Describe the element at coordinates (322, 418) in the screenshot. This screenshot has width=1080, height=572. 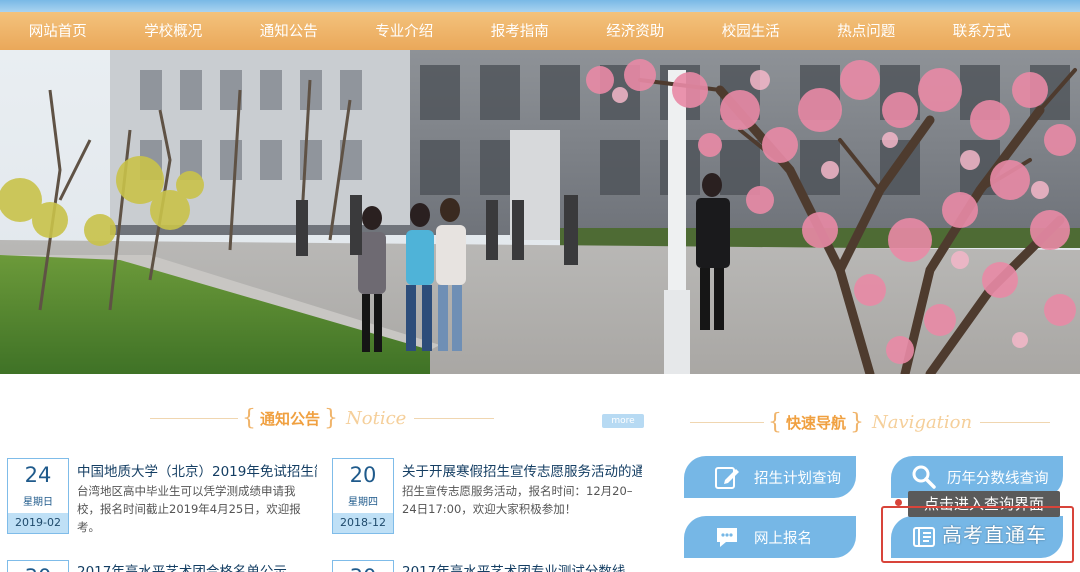
I see `notice-section-header: { 通知公告 } Notice` at that location.